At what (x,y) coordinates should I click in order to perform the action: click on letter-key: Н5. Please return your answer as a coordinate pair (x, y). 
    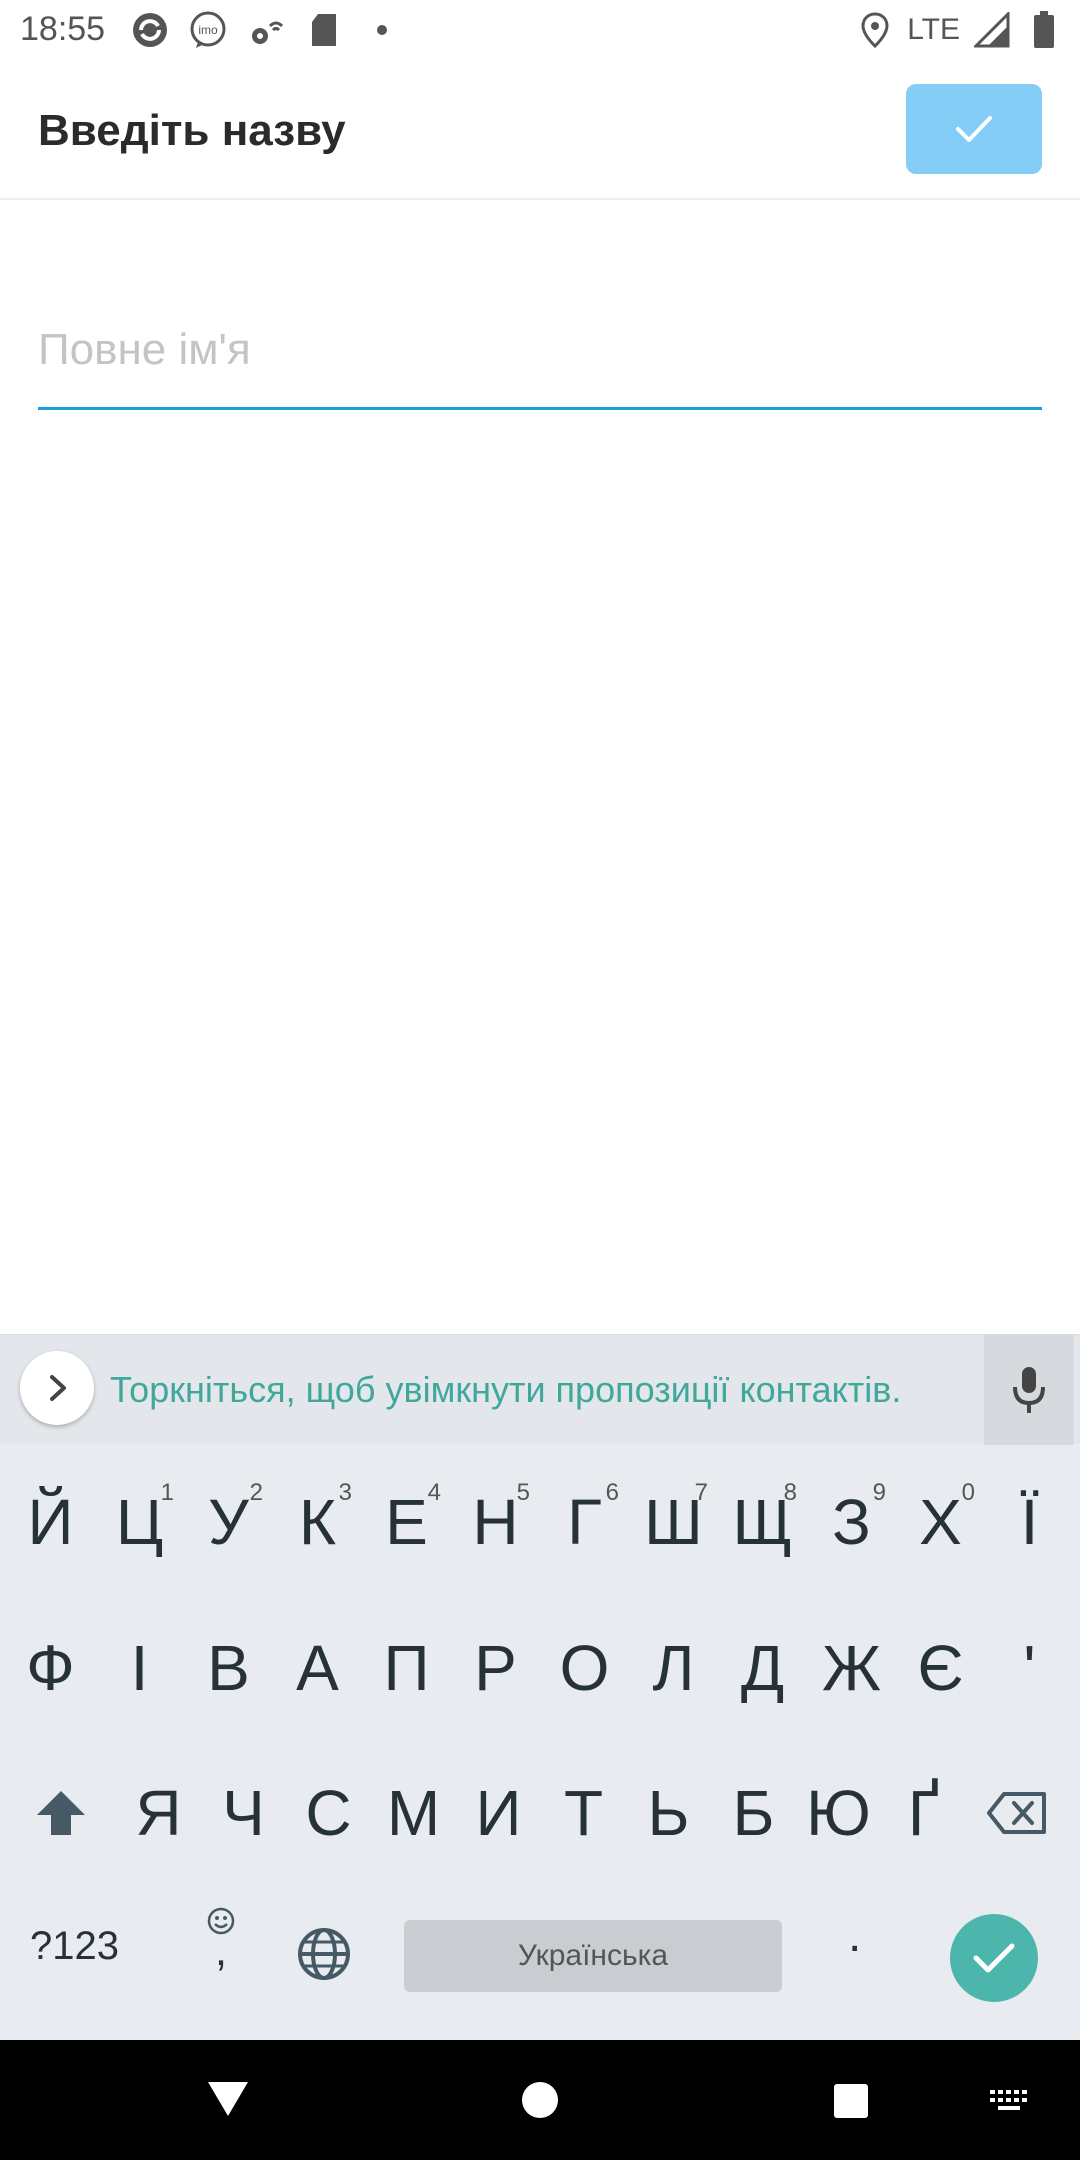
    Looking at the image, I should click on (495, 1522).